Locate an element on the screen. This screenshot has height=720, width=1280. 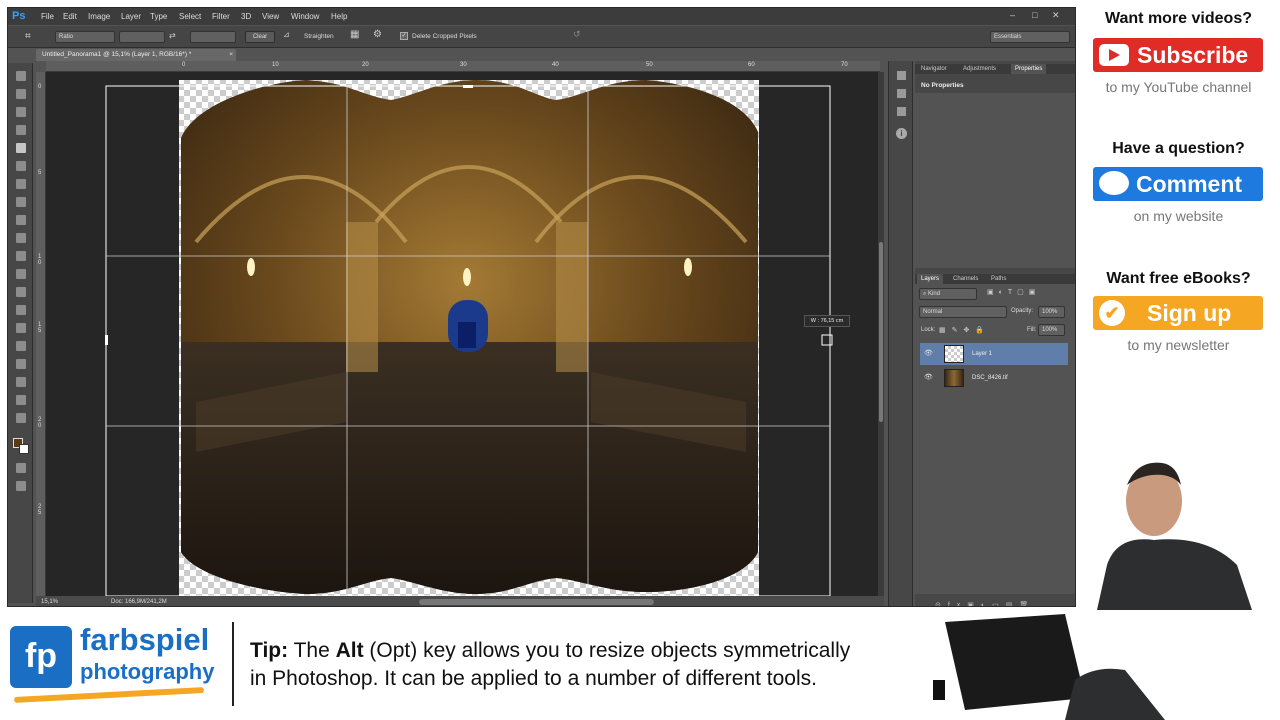
crop-tool-icon: ⌗ is located at coordinates (28, 36).